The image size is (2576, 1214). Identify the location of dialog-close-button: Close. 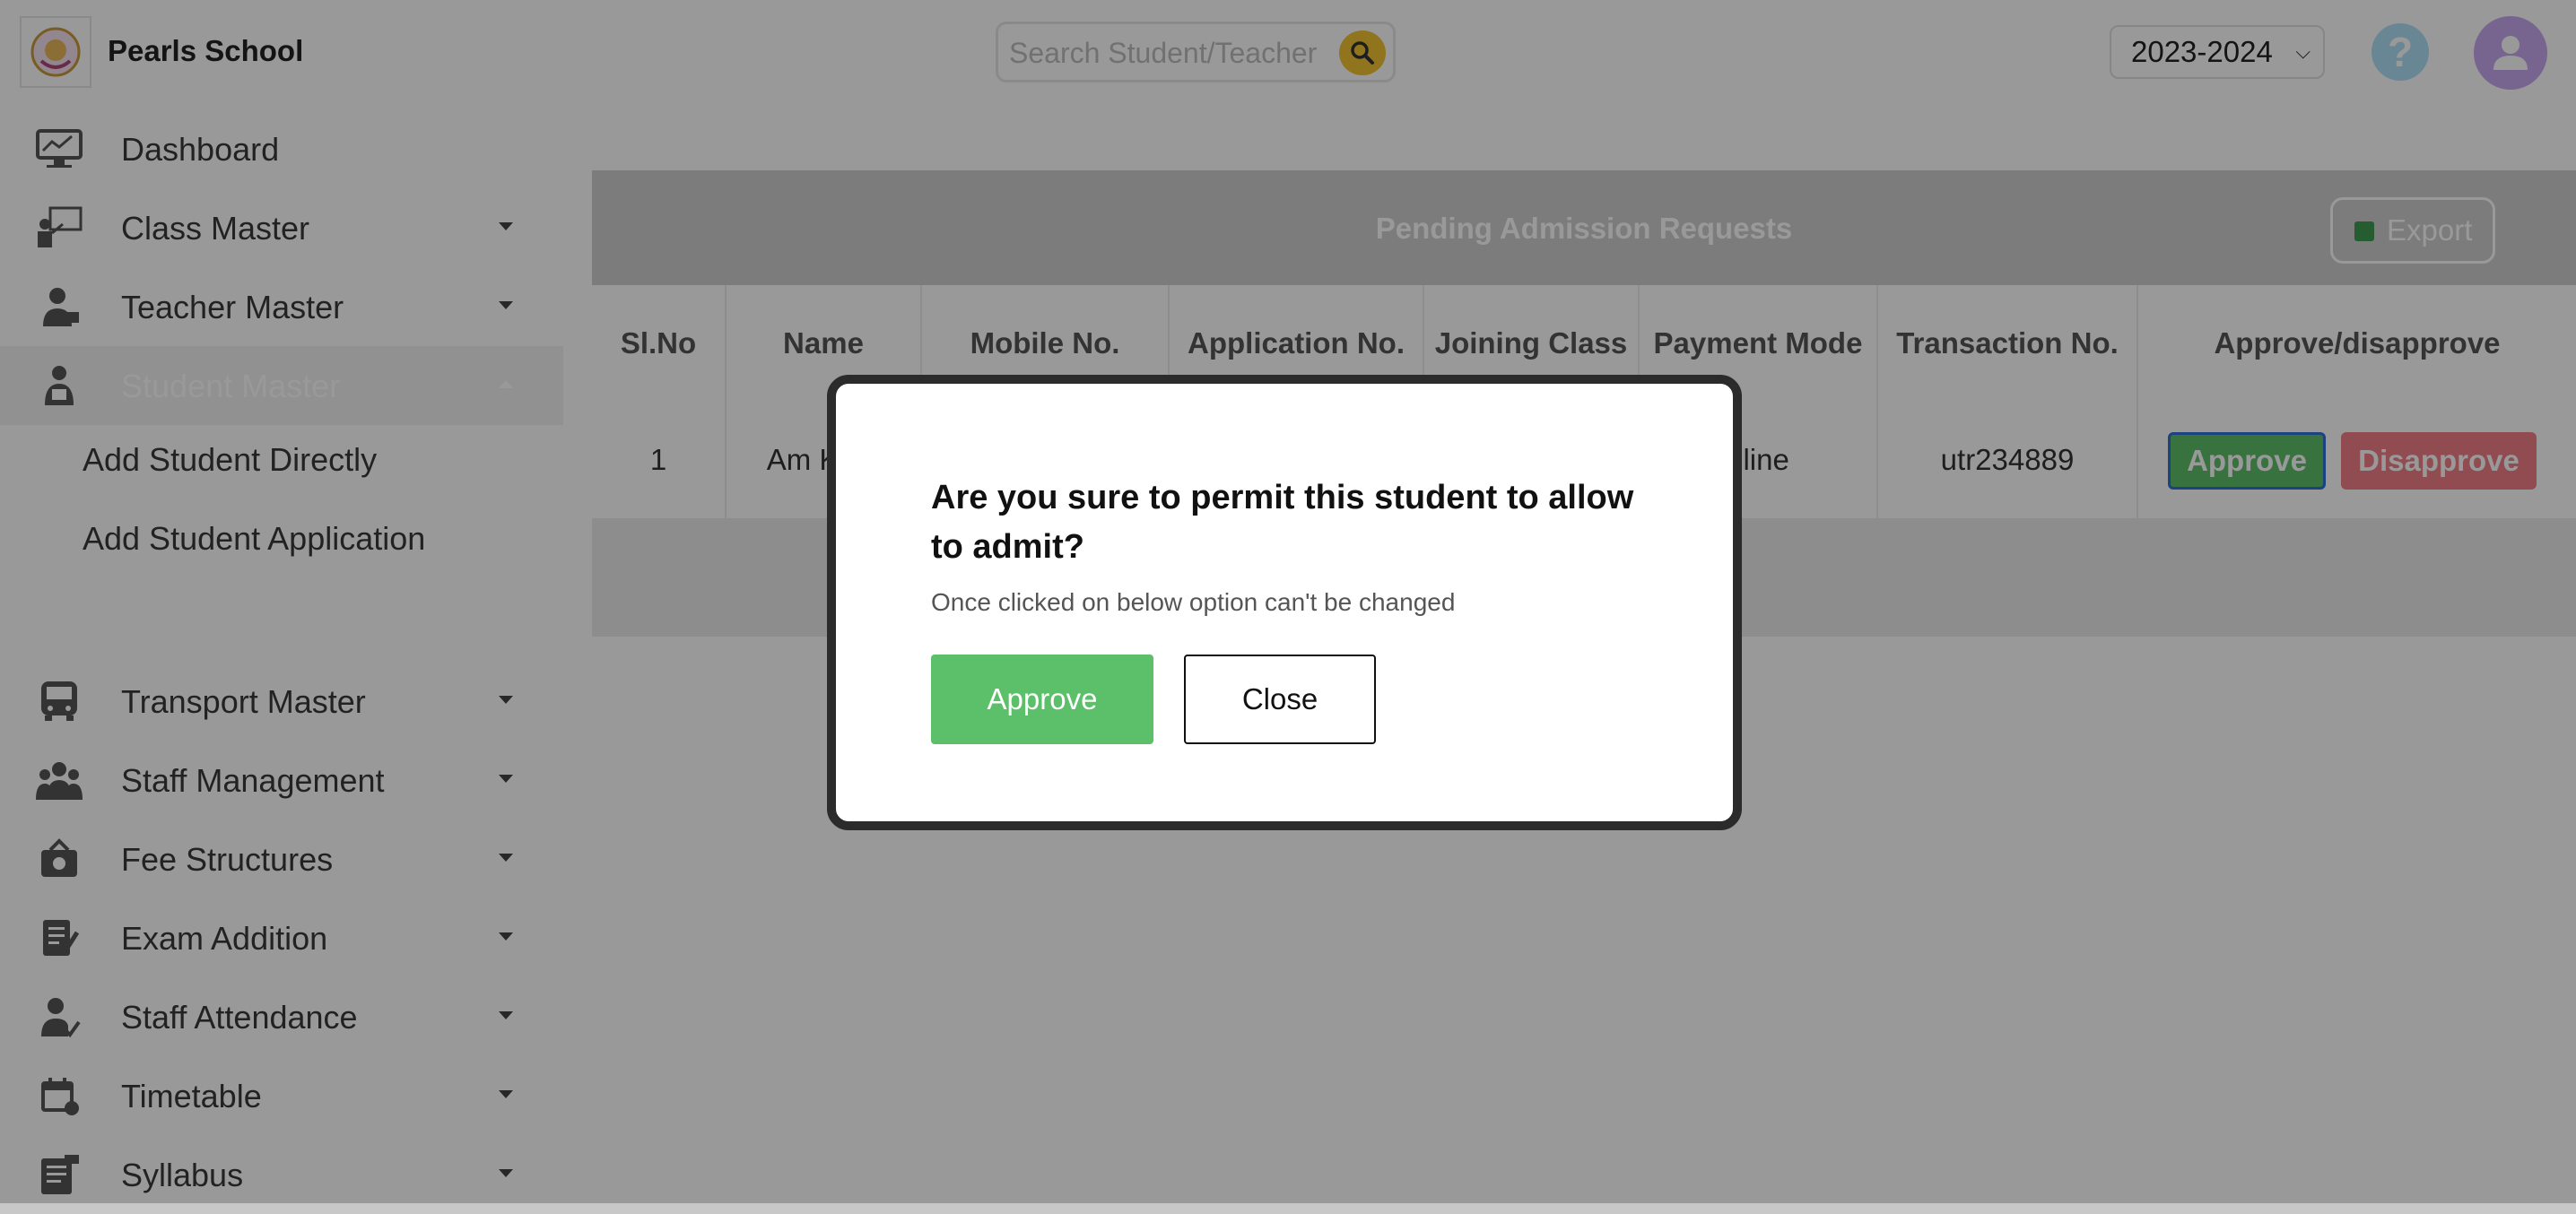
(1280, 699).